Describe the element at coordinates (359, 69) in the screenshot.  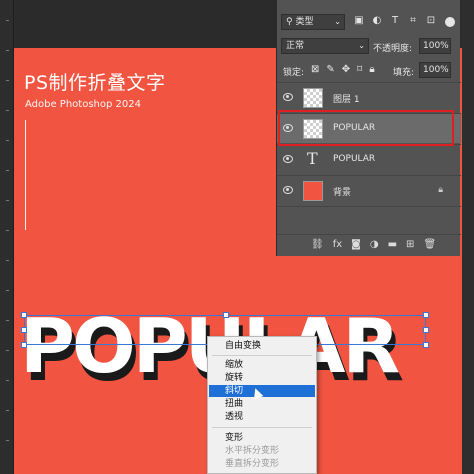
I see `lock-artboard-icon: ⌑` at that location.